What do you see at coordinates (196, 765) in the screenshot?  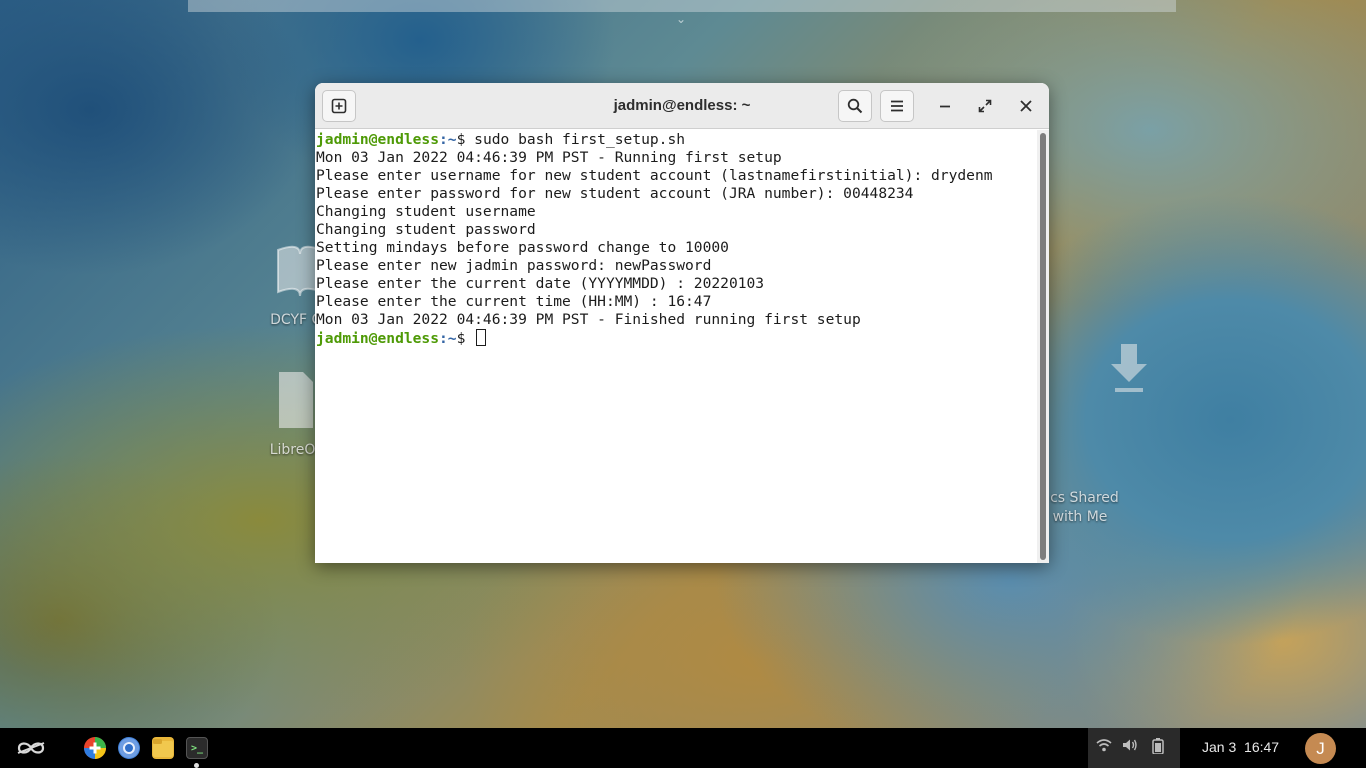 I see `running-app-indicator` at bounding box center [196, 765].